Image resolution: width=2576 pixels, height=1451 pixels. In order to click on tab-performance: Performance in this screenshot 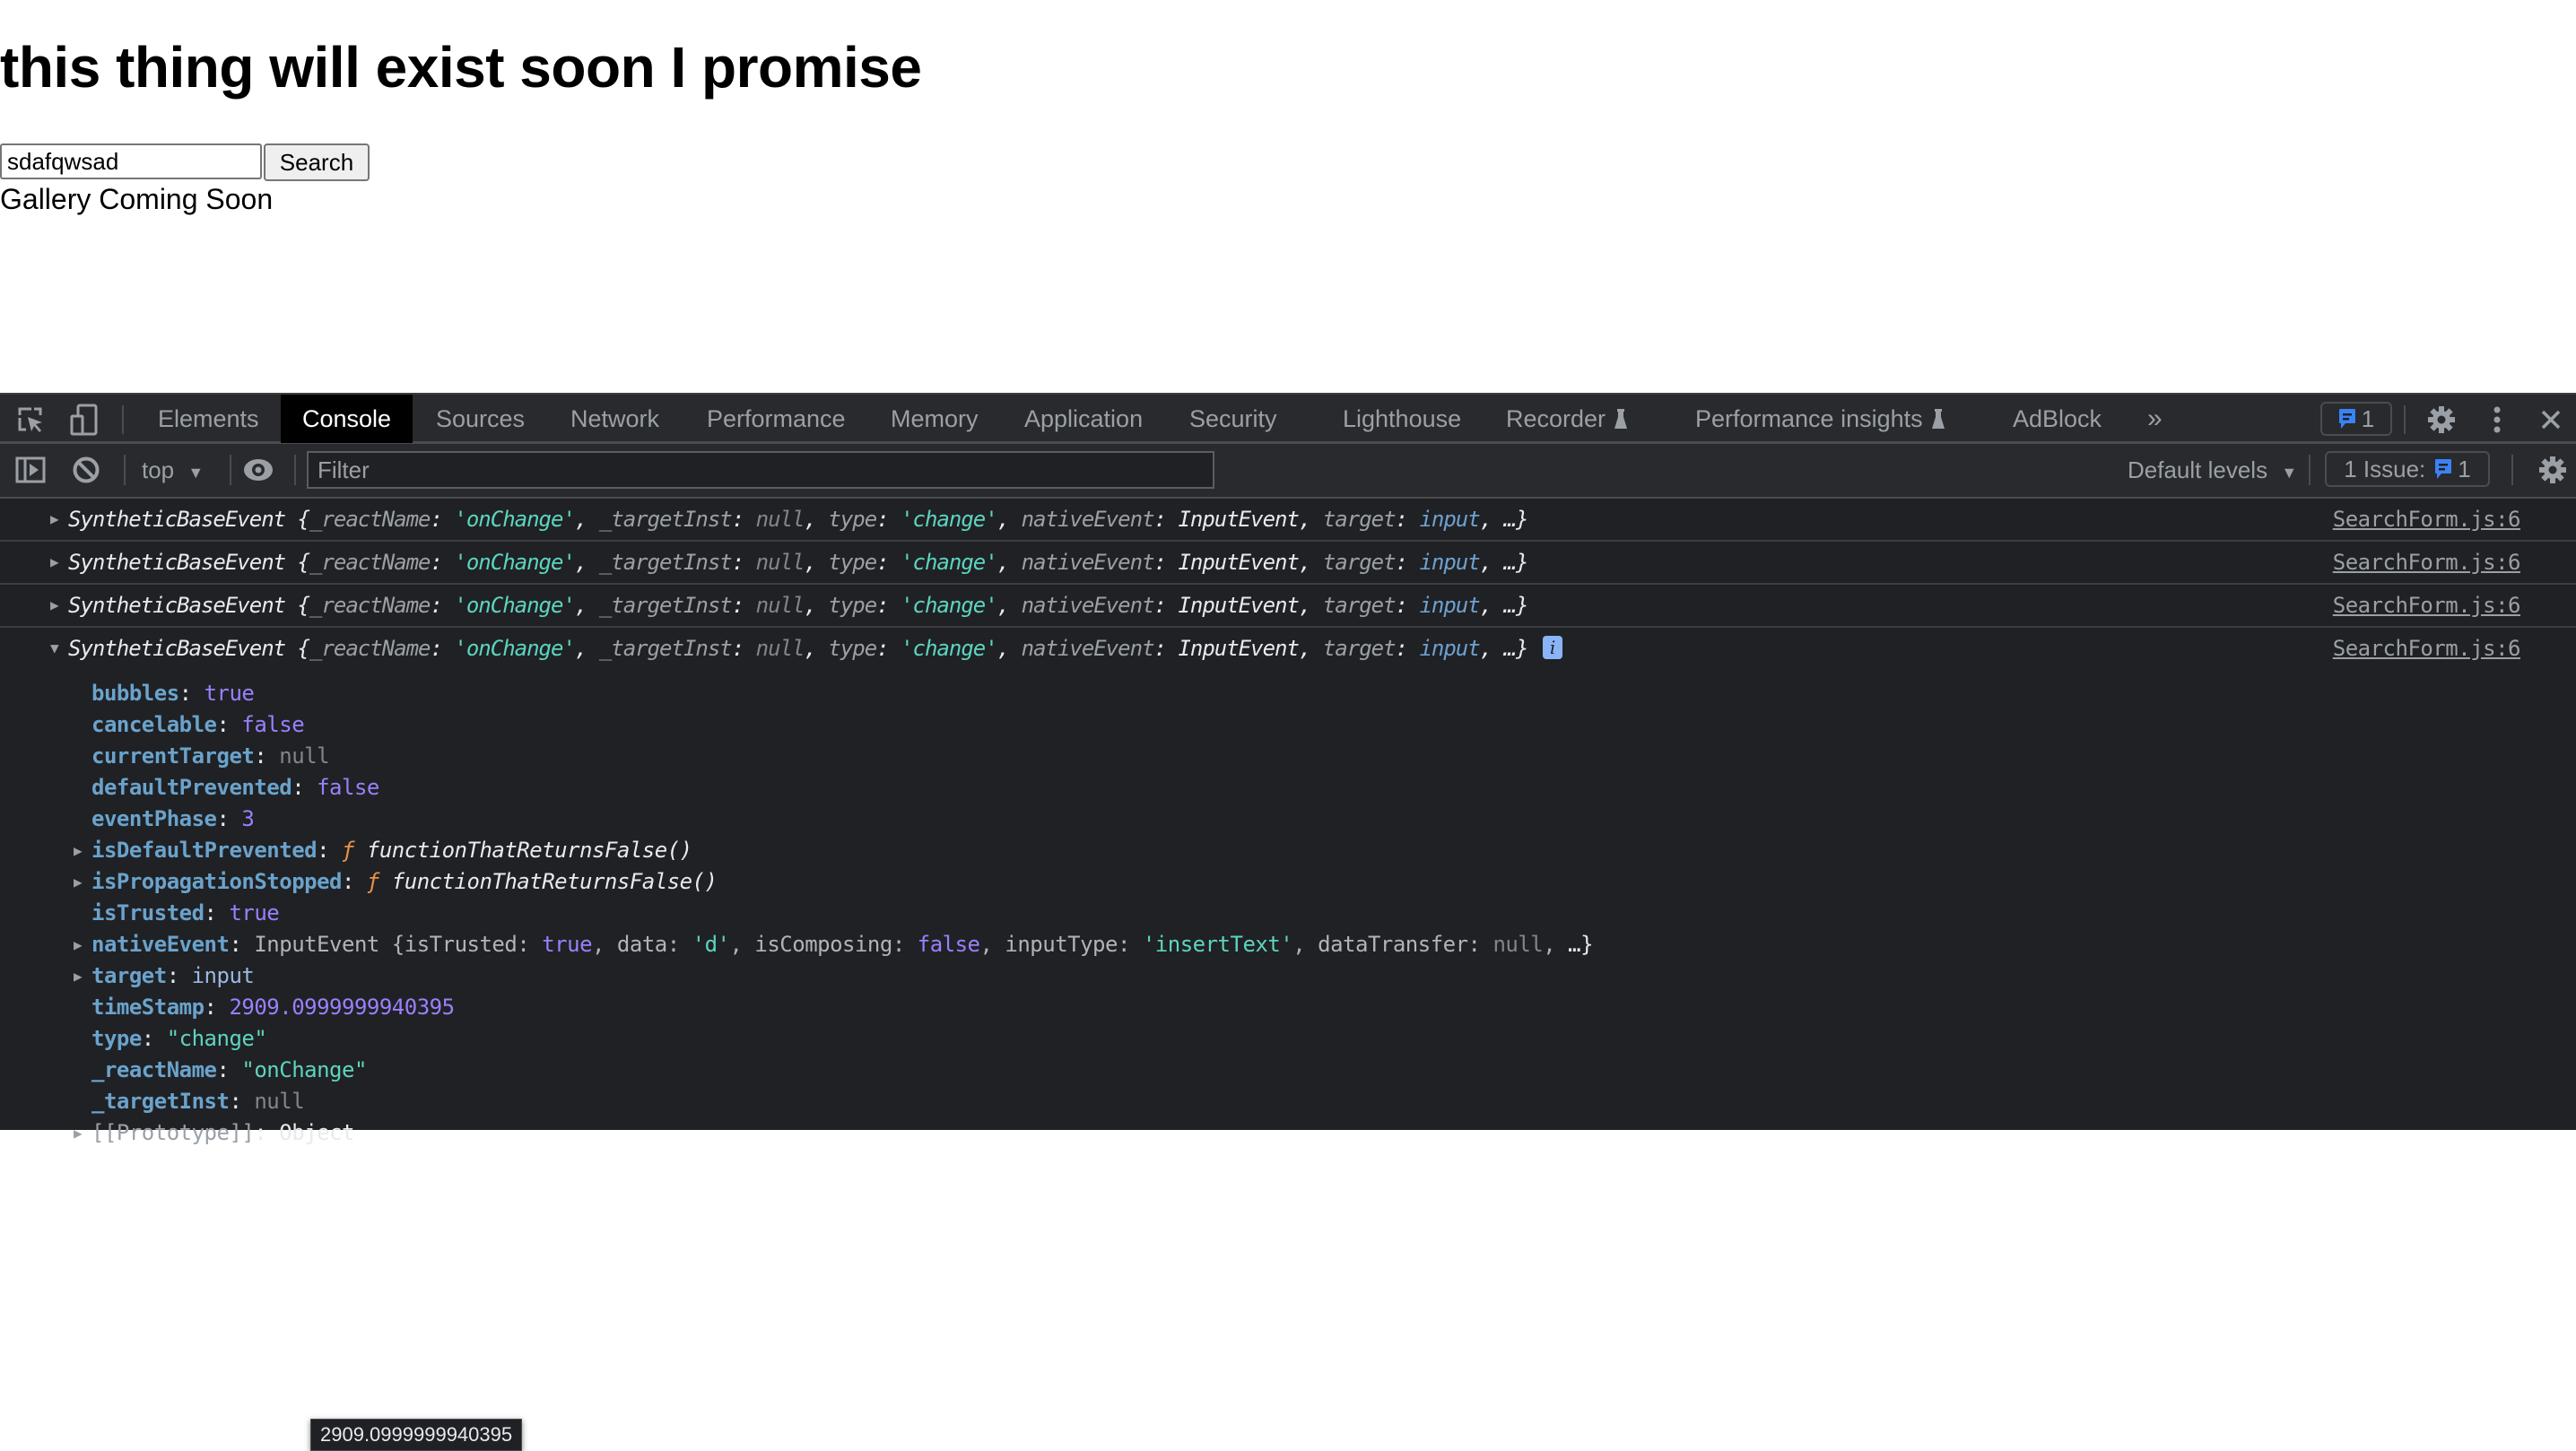, I will do `click(776, 419)`.